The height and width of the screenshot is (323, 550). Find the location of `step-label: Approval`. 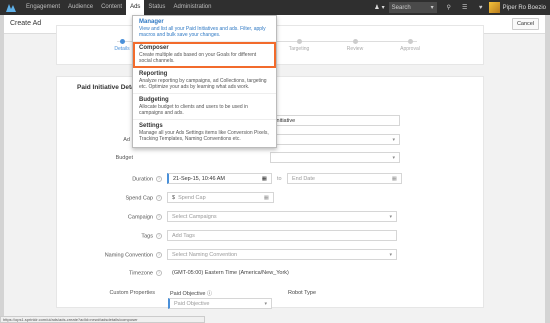

step-label: Approval is located at coordinates (410, 49).